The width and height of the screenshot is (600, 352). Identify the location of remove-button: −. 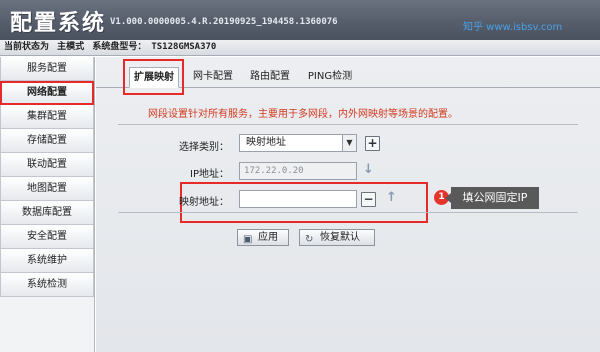
(368, 199).